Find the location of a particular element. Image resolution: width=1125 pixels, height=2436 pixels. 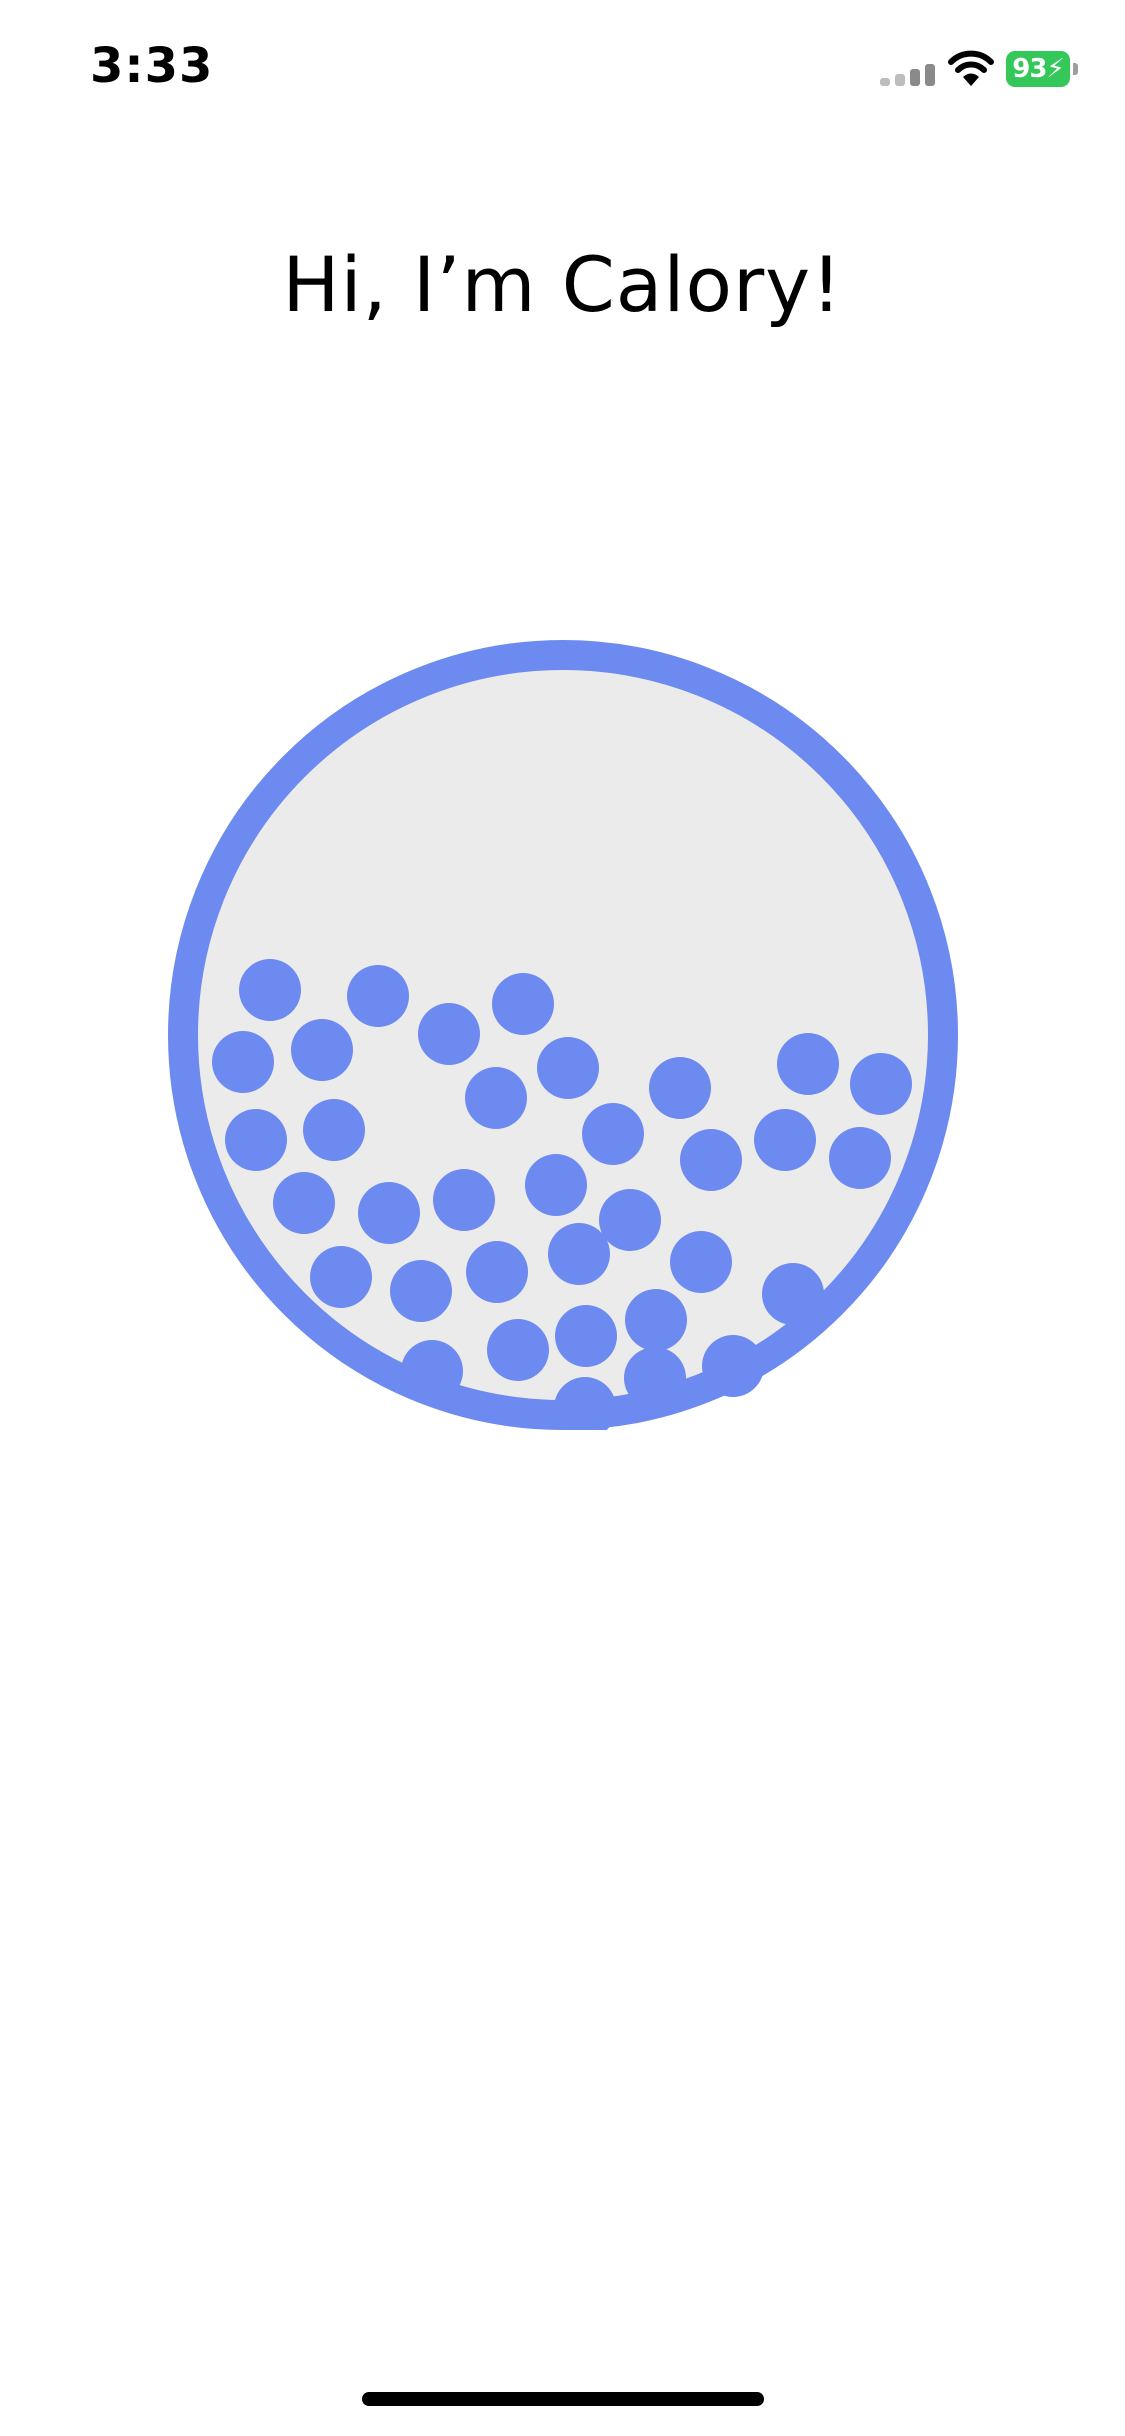

page-title: Hi, I’m Calory! is located at coordinates (562, 284).